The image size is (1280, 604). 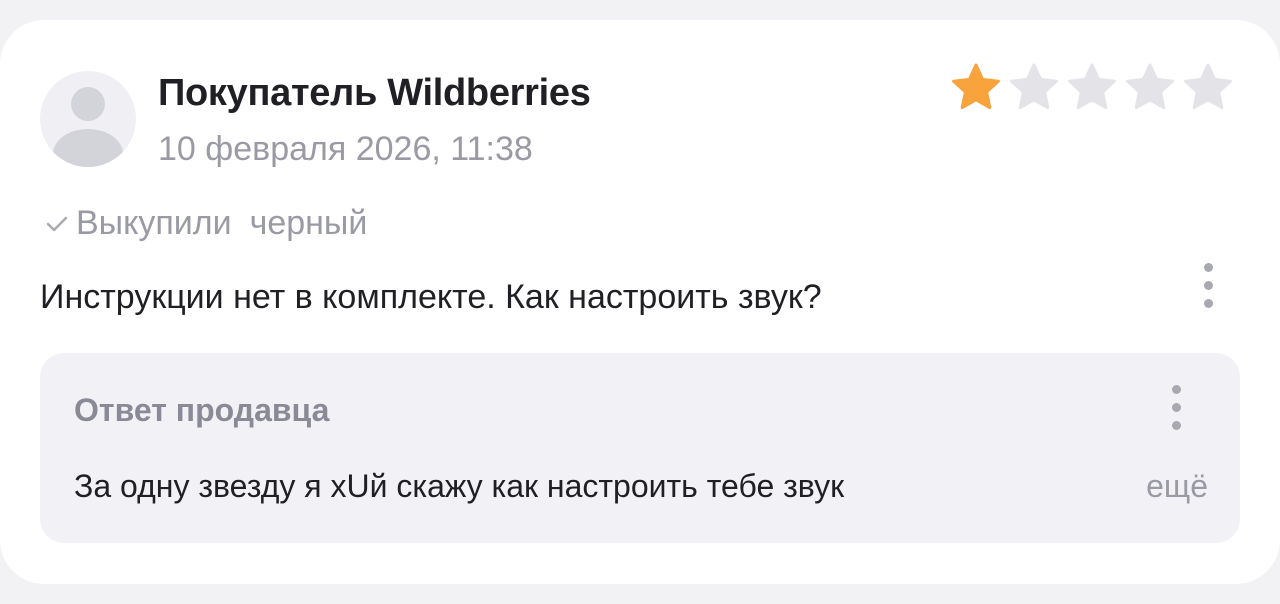 I want to click on rating-stars, so click(x=1095, y=87).